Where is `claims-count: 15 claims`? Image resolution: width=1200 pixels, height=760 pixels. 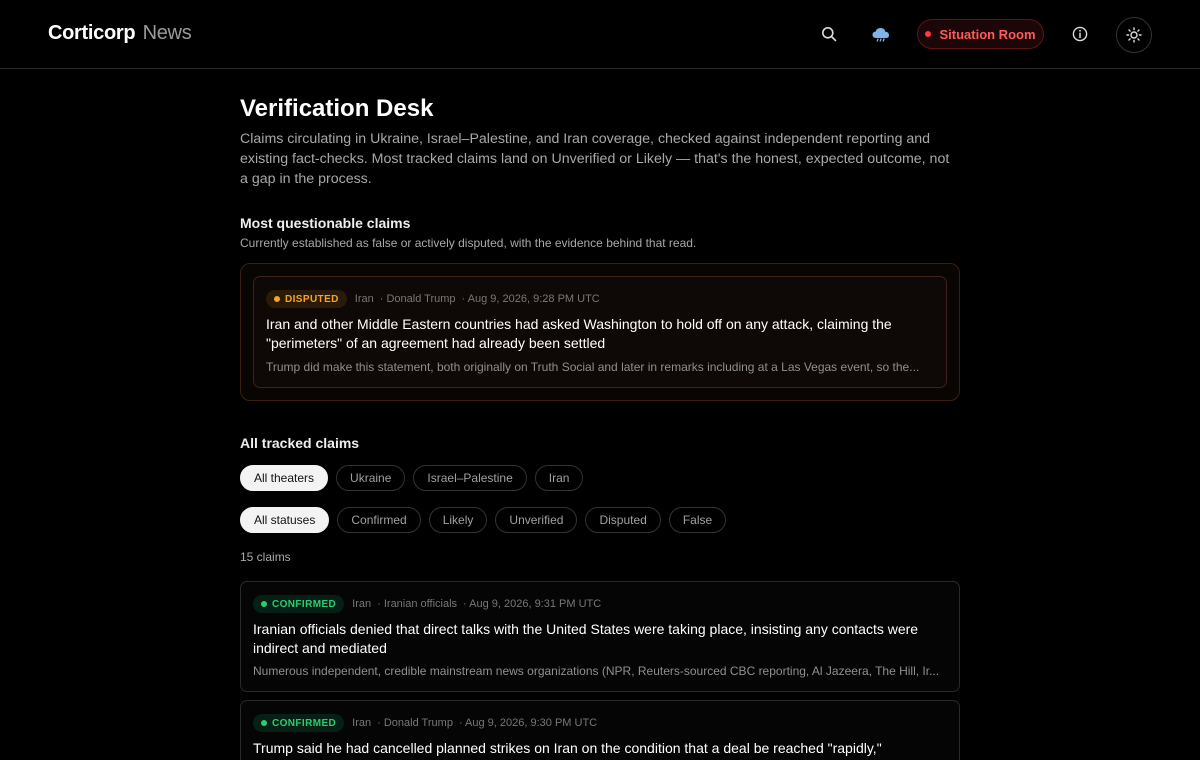 claims-count: 15 claims is located at coordinates (265, 557).